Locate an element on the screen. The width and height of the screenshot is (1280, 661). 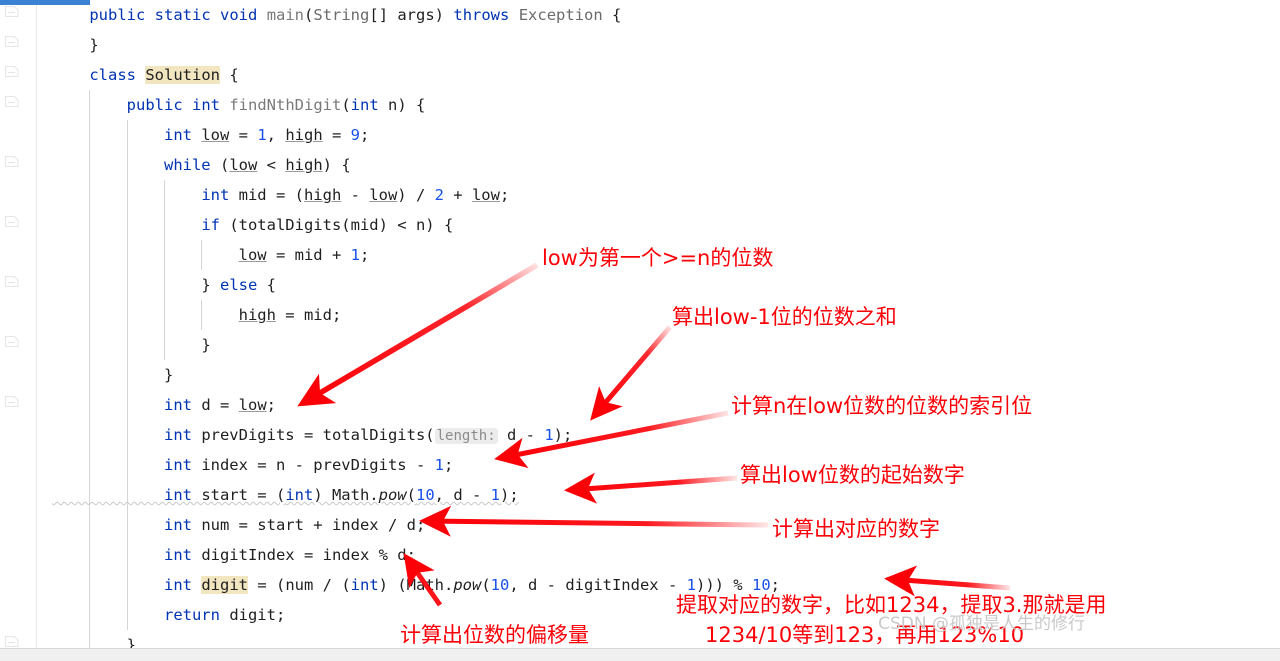
line-d-assign-token-3: ; is located at coordinates (271, 405).